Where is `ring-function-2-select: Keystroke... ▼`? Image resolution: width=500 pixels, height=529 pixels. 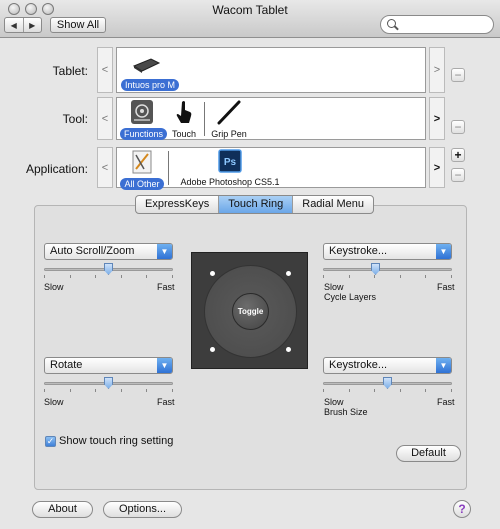
ring-function-2-select: Keystroke... ▼ is located at coordinates (387, 251).